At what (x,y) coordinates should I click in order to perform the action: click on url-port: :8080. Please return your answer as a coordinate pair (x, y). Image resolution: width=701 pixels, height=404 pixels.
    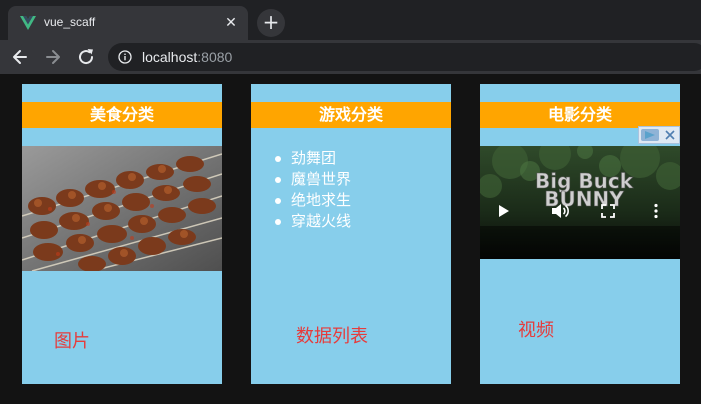
    Looking at the image, I should click on (215, 57).